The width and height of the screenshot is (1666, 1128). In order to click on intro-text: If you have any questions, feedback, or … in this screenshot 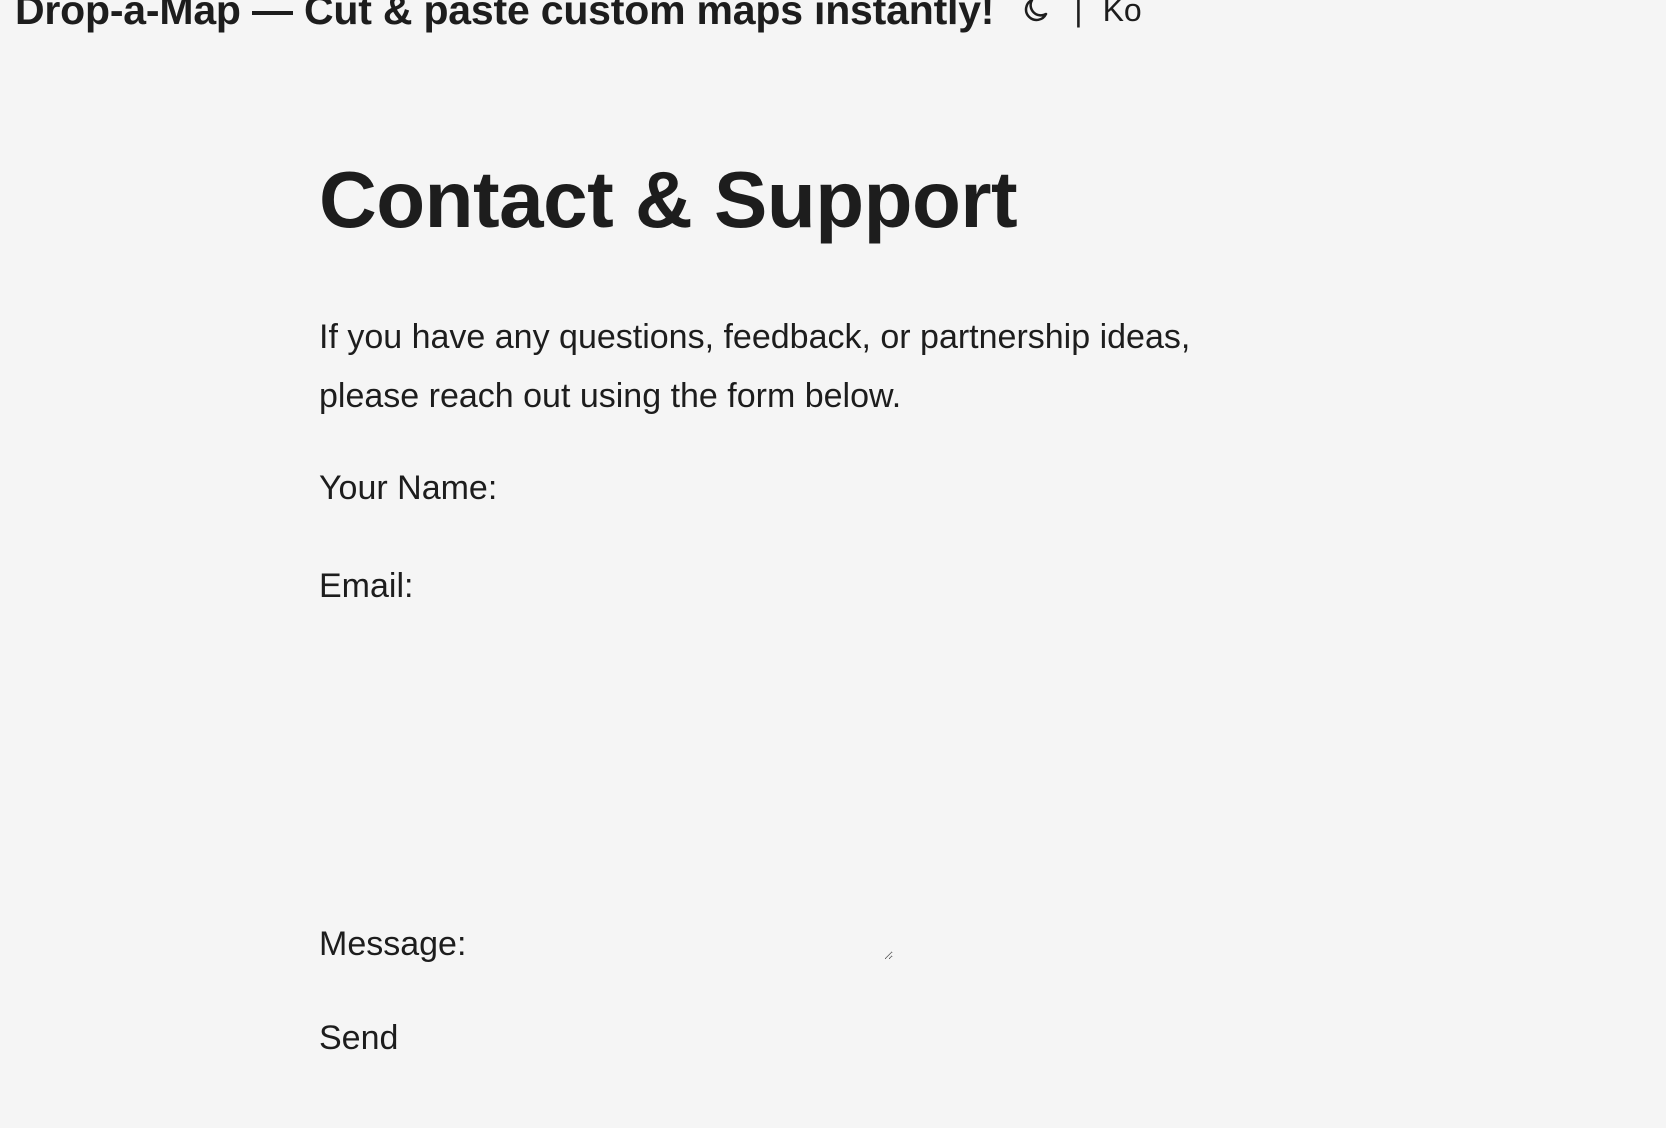, I will do `click(755, 366)`.